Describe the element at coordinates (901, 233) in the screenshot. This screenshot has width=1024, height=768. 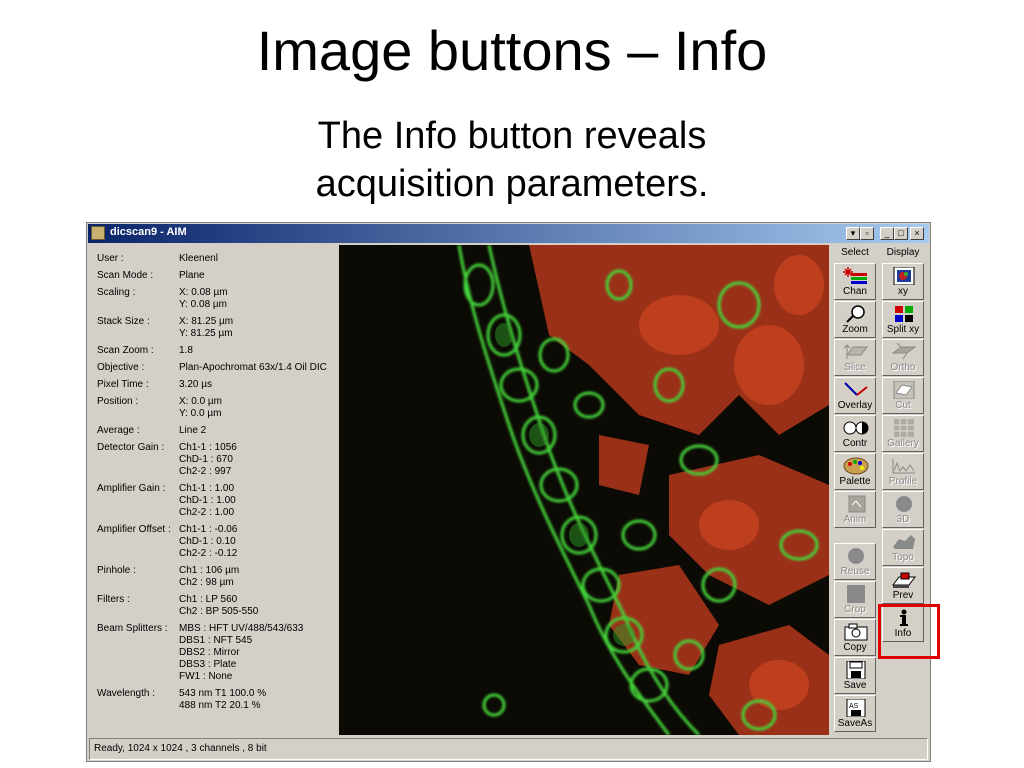
I see `maximize-button: □` at that location.